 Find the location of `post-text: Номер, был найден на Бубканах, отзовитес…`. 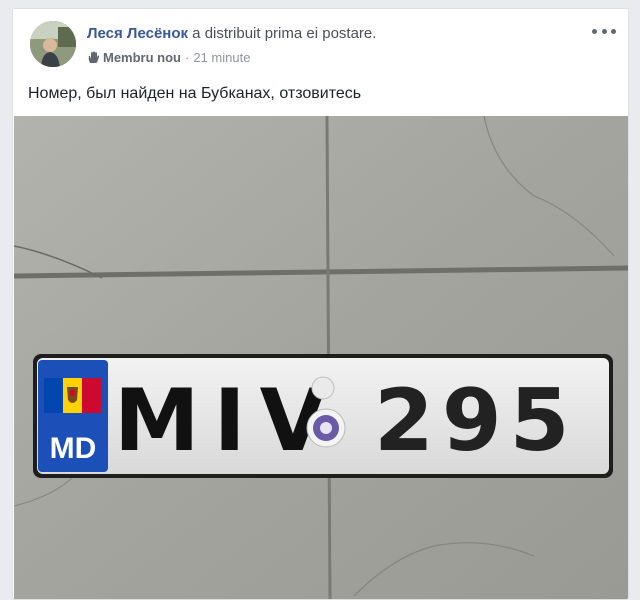

post-text: Номер, был найден на Бубканах, отзовитес… is located at coordinates (195, 93).